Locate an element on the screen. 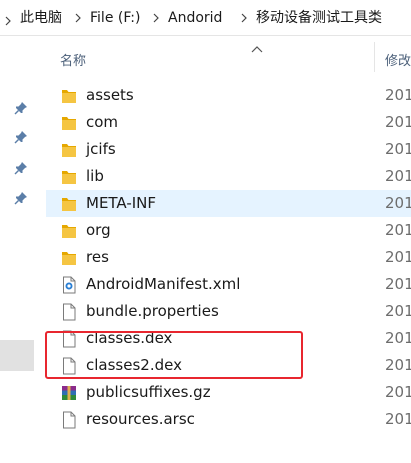 Image resolution: width=411 pixels, height=463 pixels. file-name: META-INF is located at coordinates (121, 203).